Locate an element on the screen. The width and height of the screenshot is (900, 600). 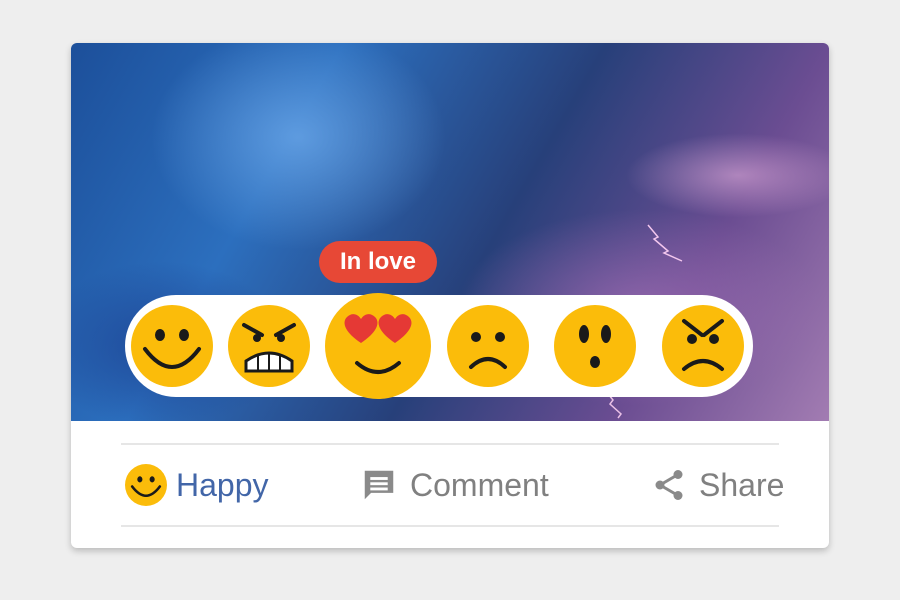
bottom-divider is located at coordinates (450, 526).